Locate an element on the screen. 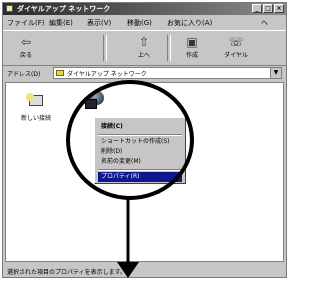 The image size is (320, 281). menu-favorites: お気に入り(A) is located at coordinates (189, 23).